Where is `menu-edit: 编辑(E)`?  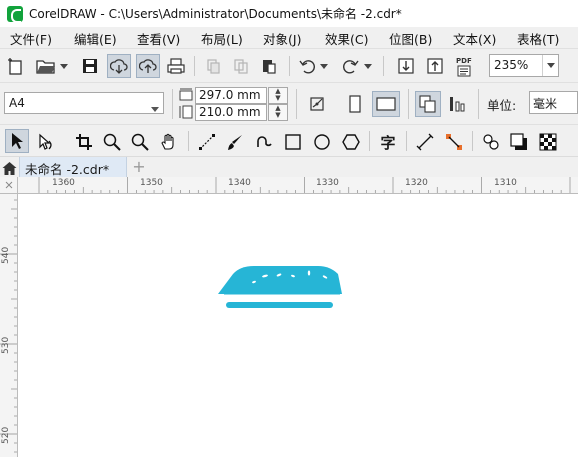 menu-edit: 编辑(E) is located at coordinates (95, 38).